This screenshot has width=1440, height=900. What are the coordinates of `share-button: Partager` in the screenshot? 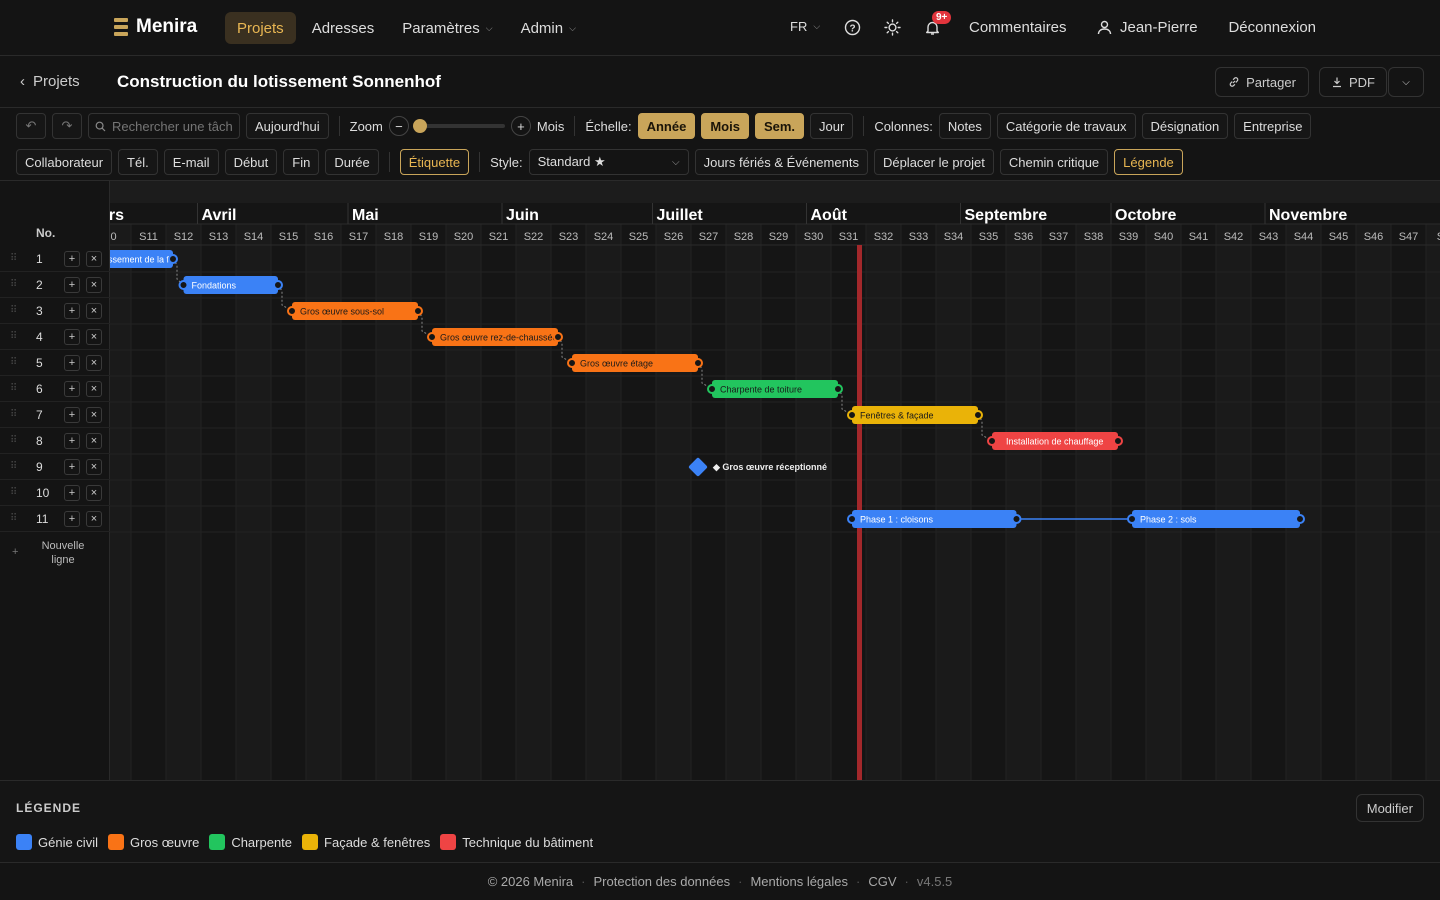 It's located at (1262, 82).